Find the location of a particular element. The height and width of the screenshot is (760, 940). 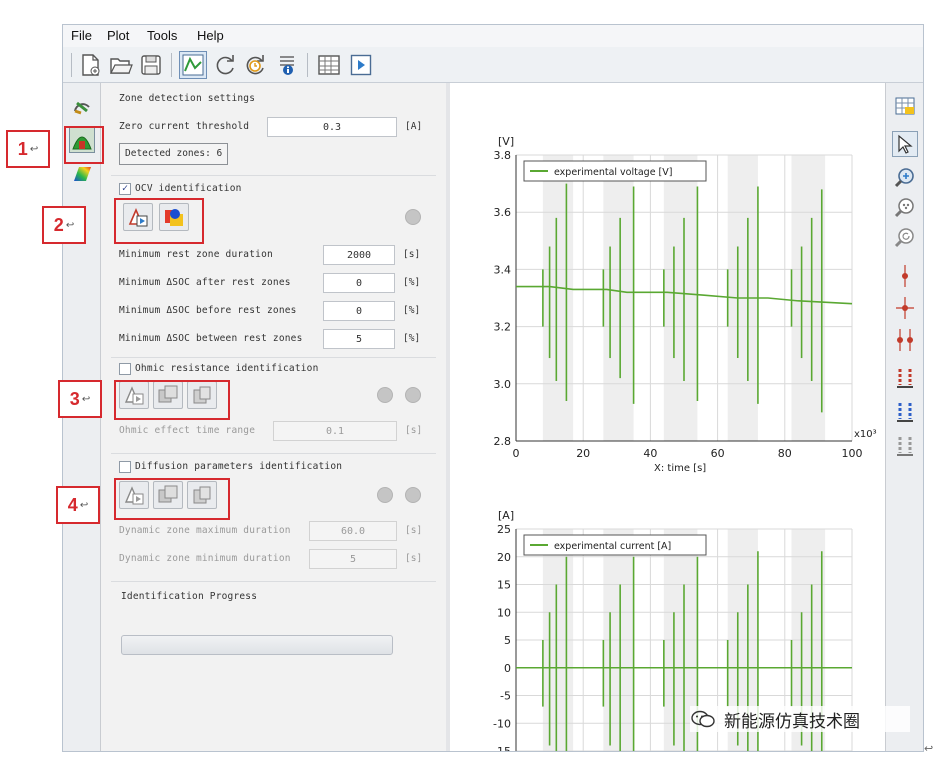

cursor-red-icon is located at coordinates (905, 378).